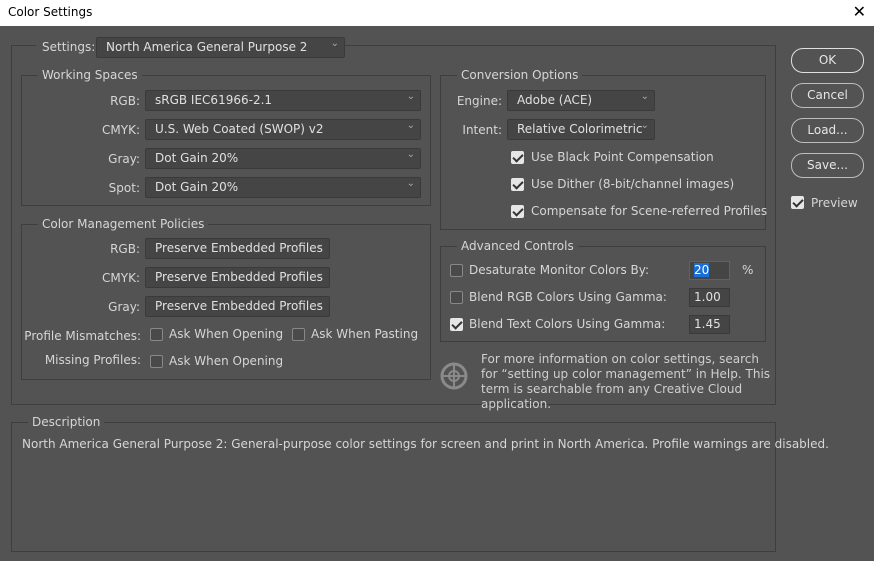 This screenshot has width=874, height=561. What do you see at coordinates (797, 202) in the screenshot?
I see `preview-checkbox` at bounding box center [797, 202].